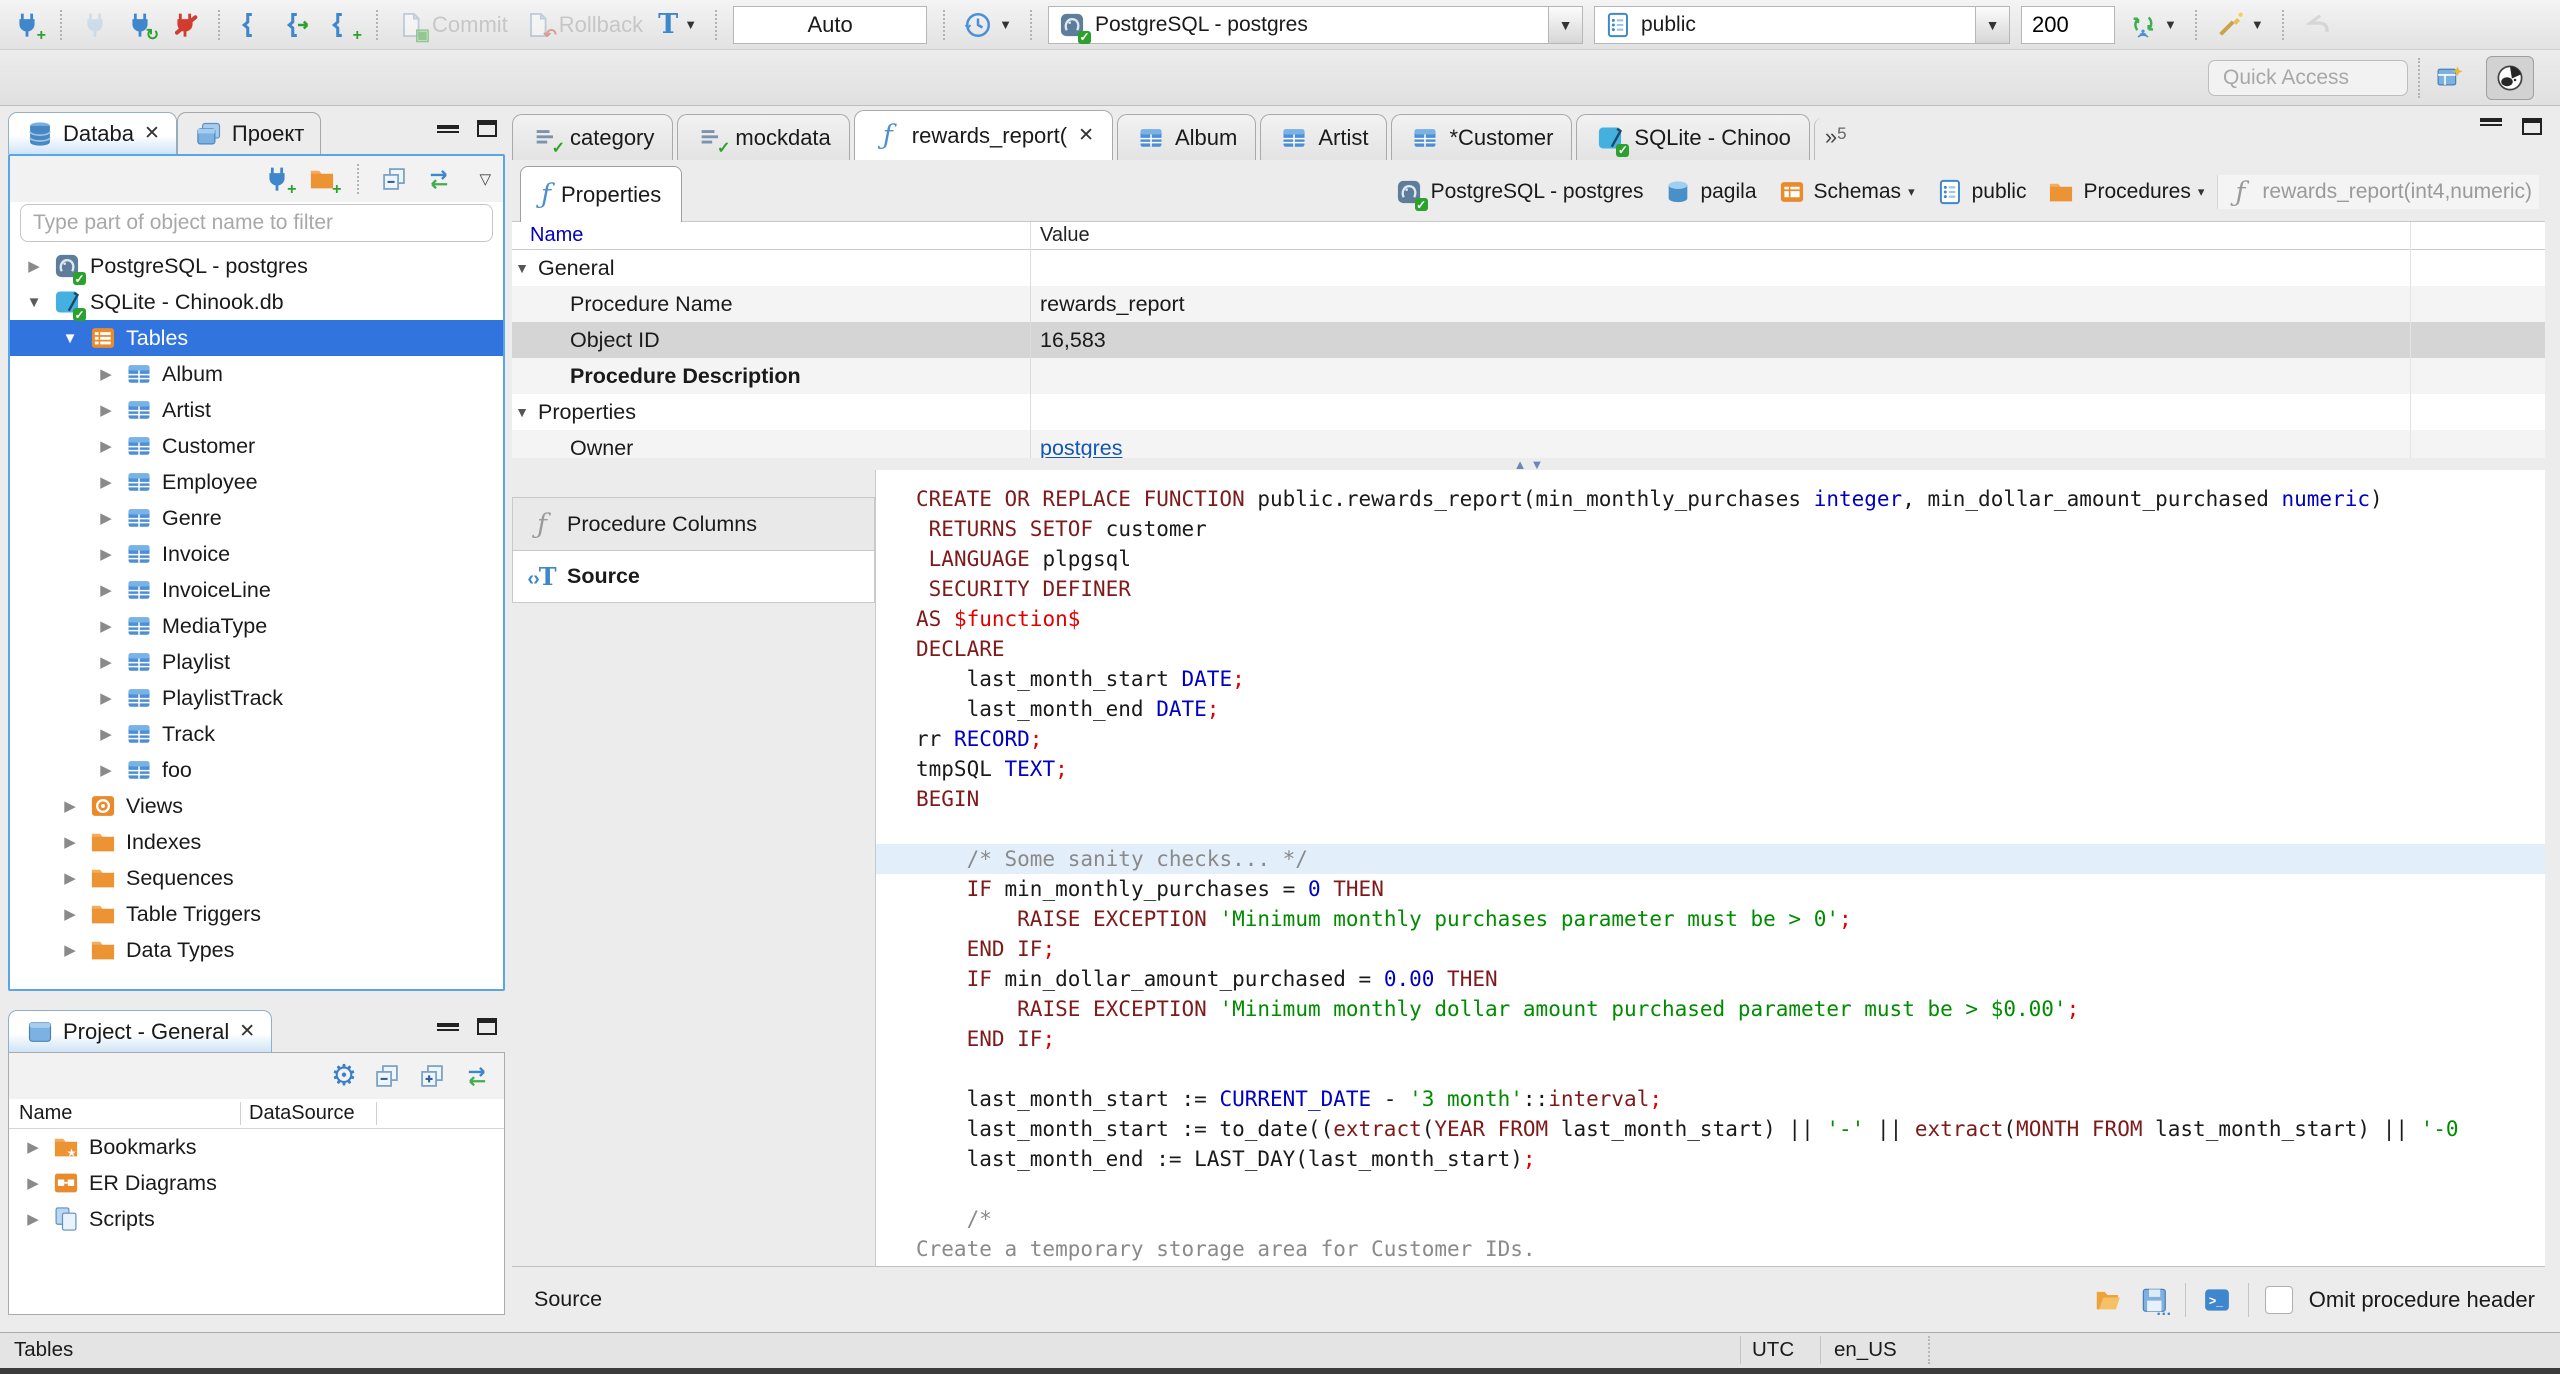 Image resolution: width=2560 pixels, height=1374 pixels. I want to click on column-header-name: Name, so click(771, 235).